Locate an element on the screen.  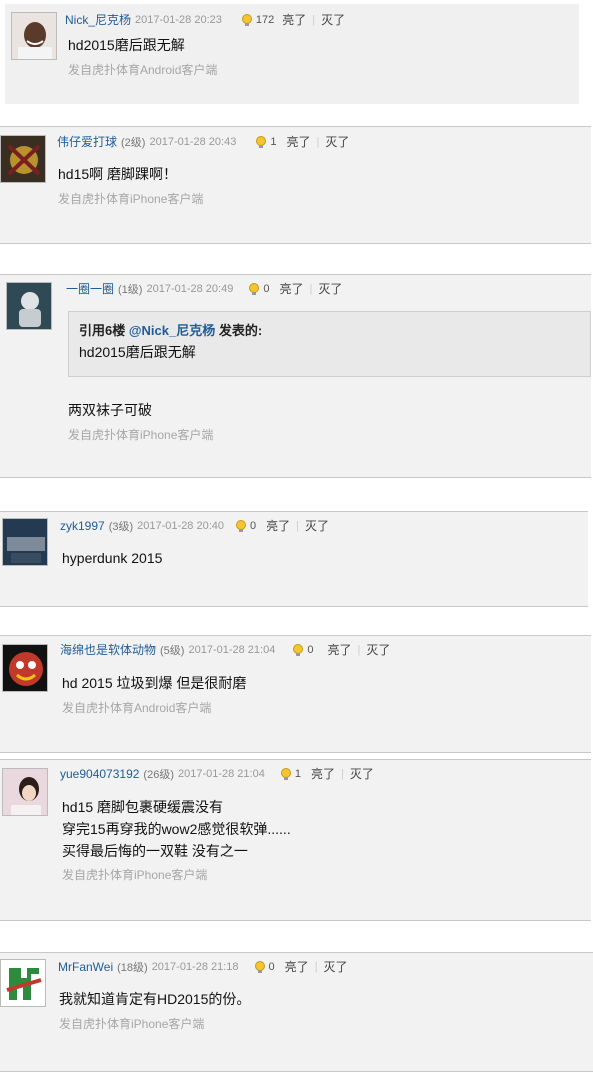
username-link: 海绵也是软体动物 is located at coordinates (108, 649).